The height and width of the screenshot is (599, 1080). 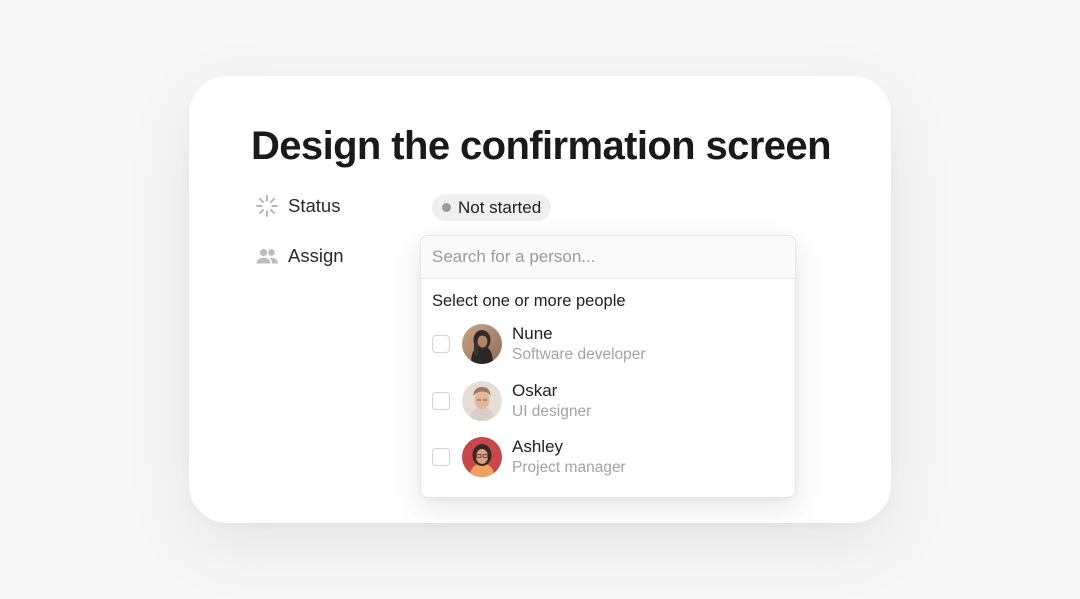 I want to click on people-section-heading: Select one or more people, so click(x=529, y=301).